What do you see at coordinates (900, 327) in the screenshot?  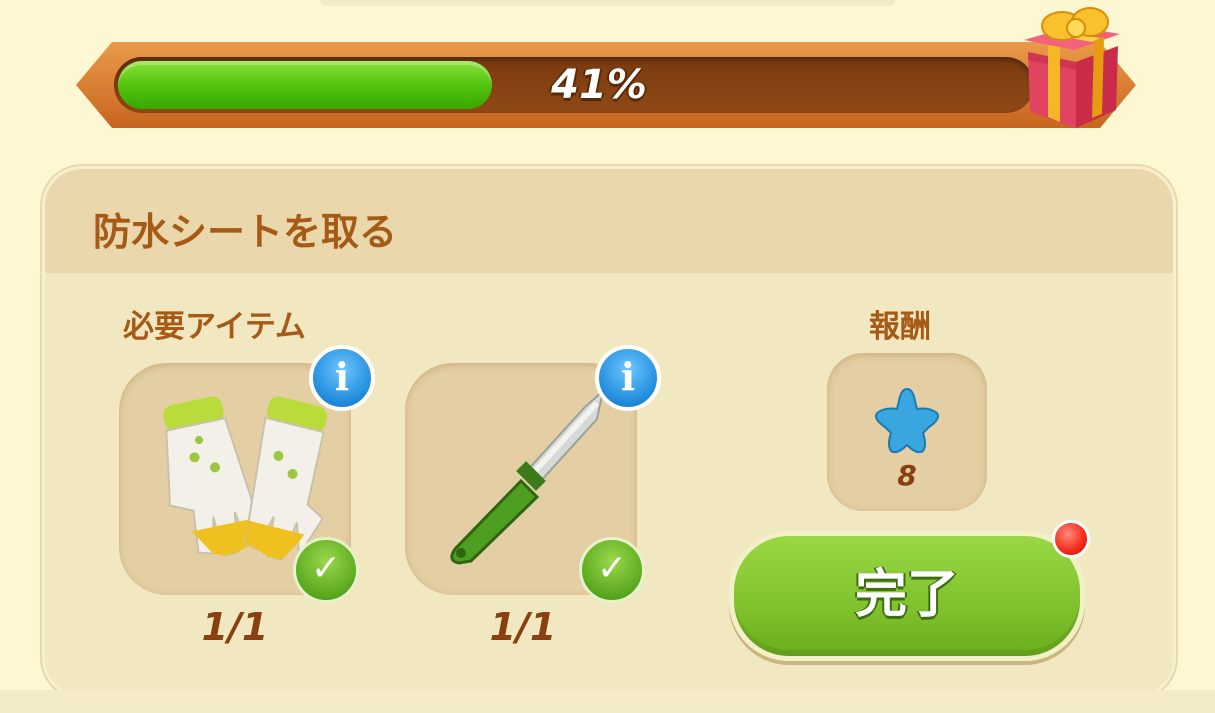 I see `reward-label: 報酬` at bounding box center [900, 327].